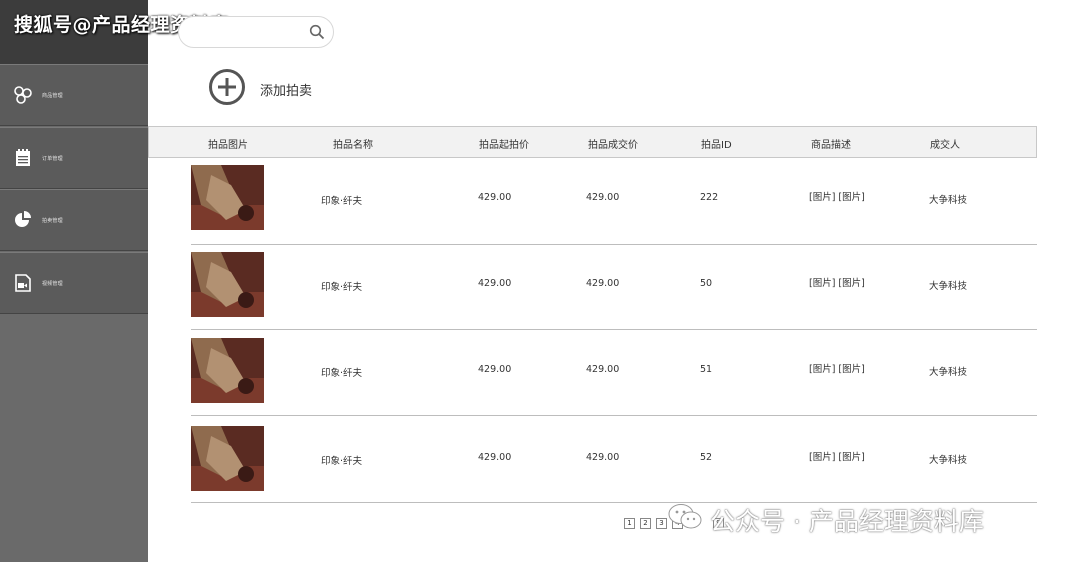 The height and width of the screenshot is (562, 1080). Describe the element at coordinates (645, 523) in the screenshot. I see `page-2-button: 2` at that location.